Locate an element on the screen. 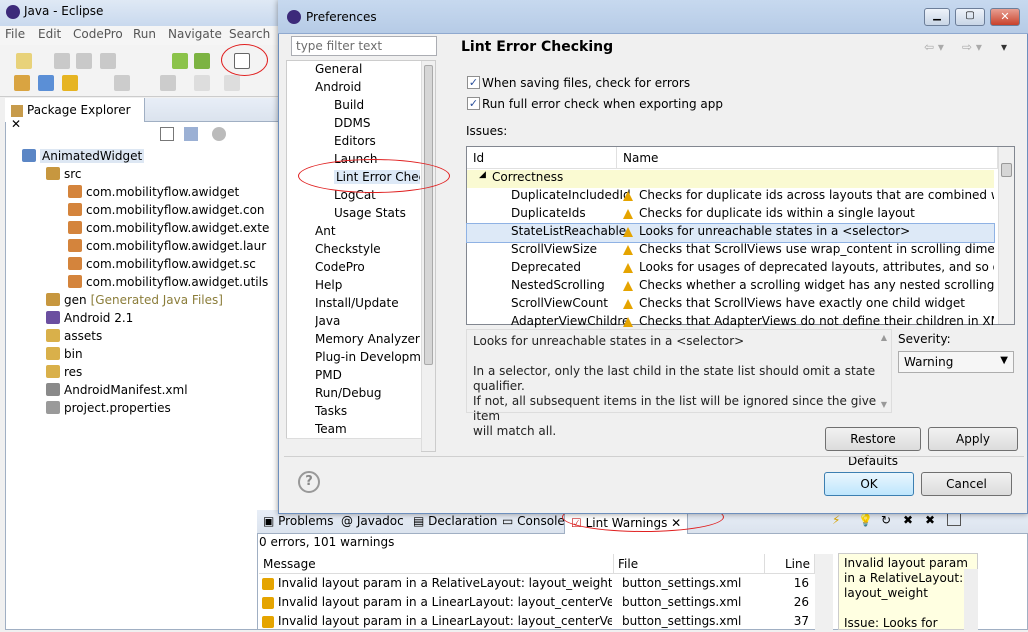 Image resolution: width=1028 pixels, height=632 pixels. expand-icon: ◢ is located at coordinates (482, 175).